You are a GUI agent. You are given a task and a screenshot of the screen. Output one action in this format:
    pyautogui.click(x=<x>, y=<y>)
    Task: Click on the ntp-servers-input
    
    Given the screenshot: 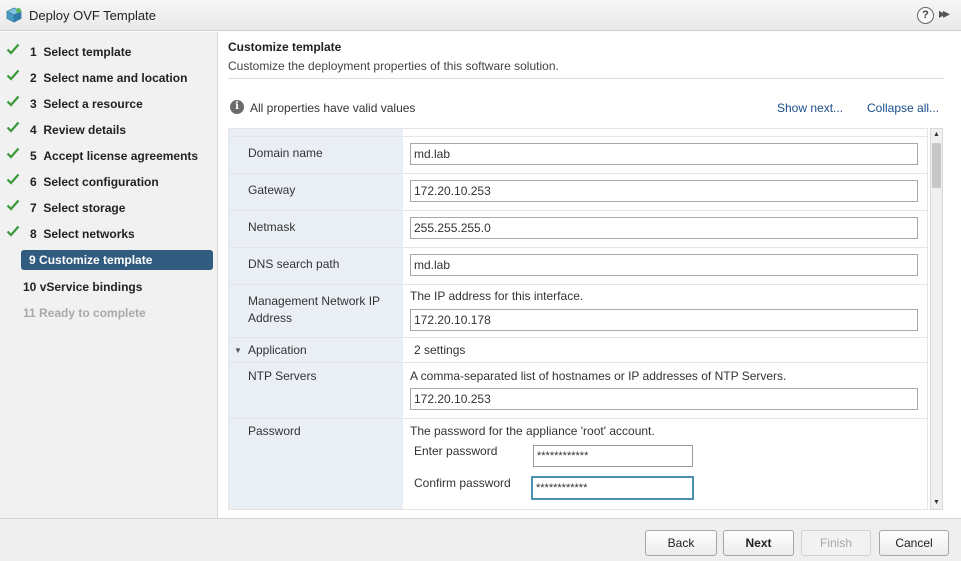 What is the action you would take?
    pyautogui.click(x=664, y=399)
    